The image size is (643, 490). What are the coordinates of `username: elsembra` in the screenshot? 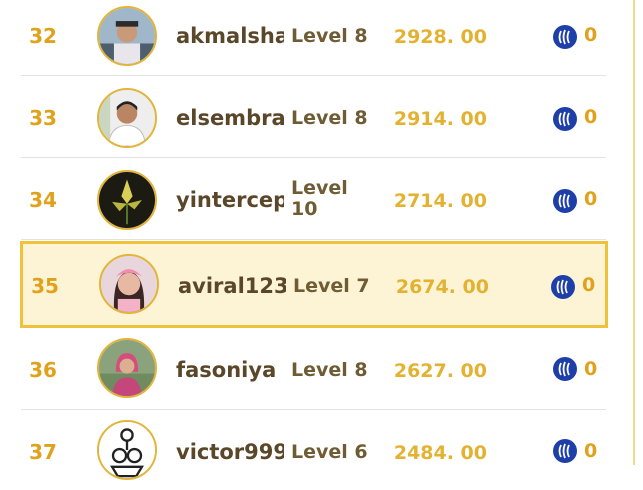 It's located at (230, 118).